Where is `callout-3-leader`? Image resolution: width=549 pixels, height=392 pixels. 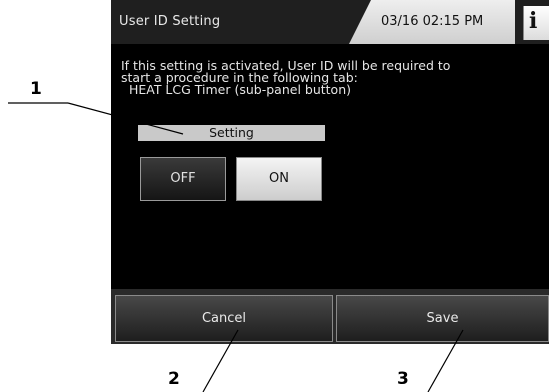 callout-3-leader is located at coordinates (445, 360).